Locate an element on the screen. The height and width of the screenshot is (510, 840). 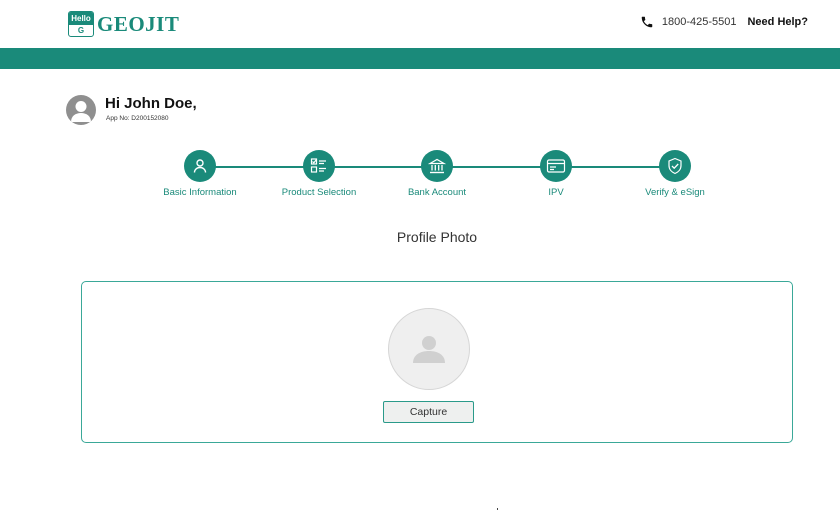
step-basic-information: Basic Information is located at coordinates (200, 174).